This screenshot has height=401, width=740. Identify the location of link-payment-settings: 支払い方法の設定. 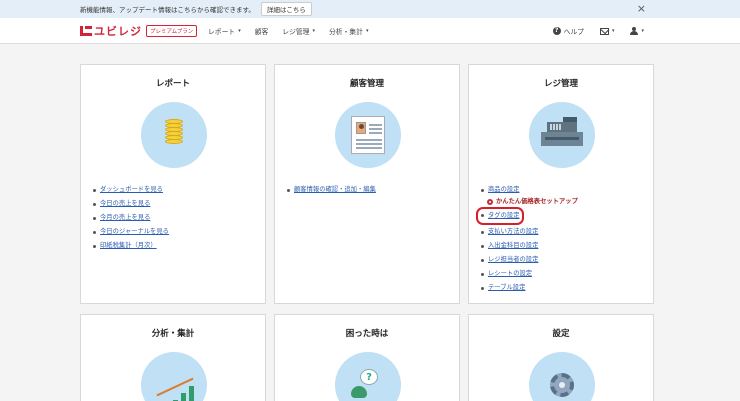
(513, 232).